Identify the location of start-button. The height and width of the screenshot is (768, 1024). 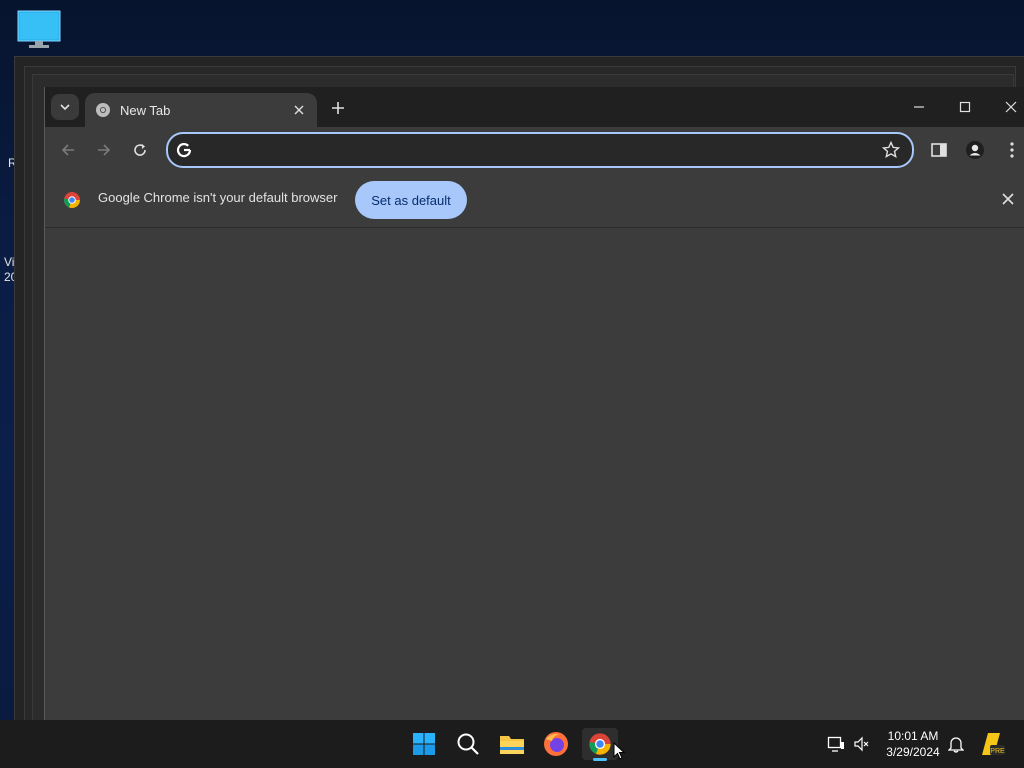
(424, 744).